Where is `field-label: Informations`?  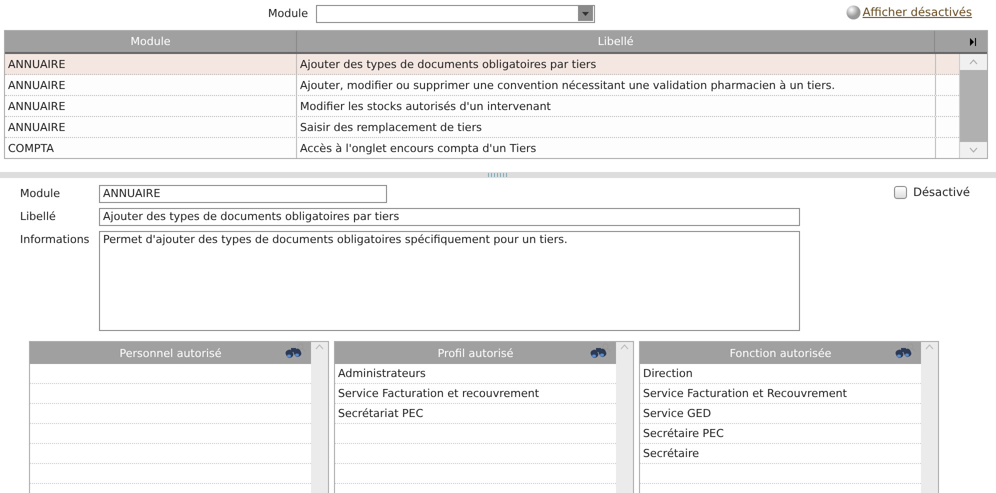 field-label: Informations is located at coordinates (55, 239).